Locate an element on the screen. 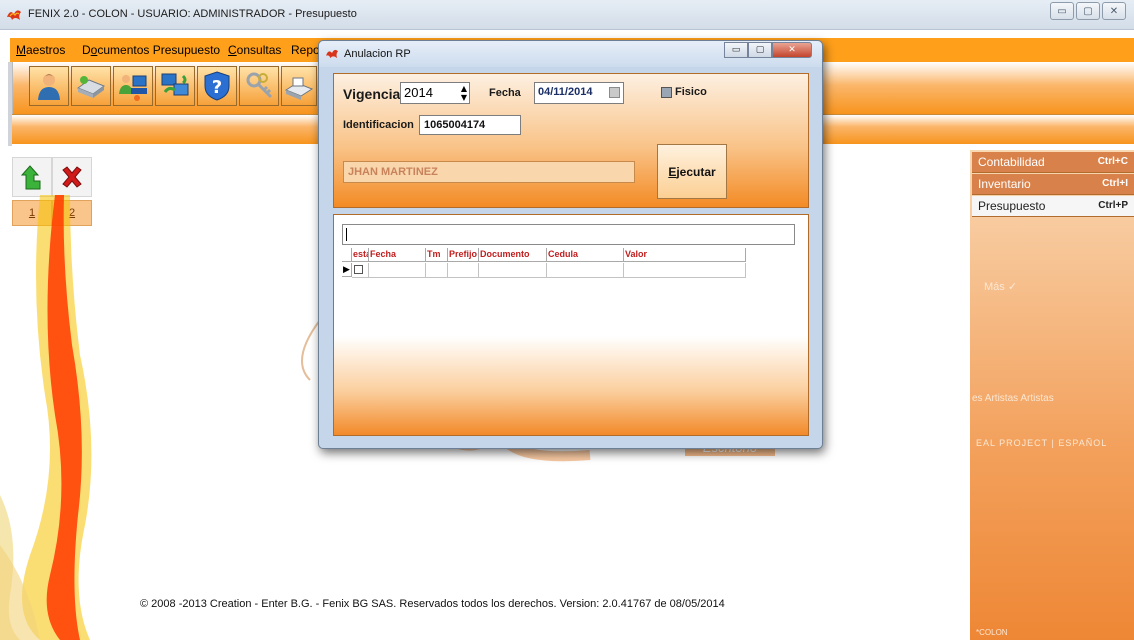 This screenshot has width=1134, height=640. help-icon: ? is located at coordinates (217, 86).